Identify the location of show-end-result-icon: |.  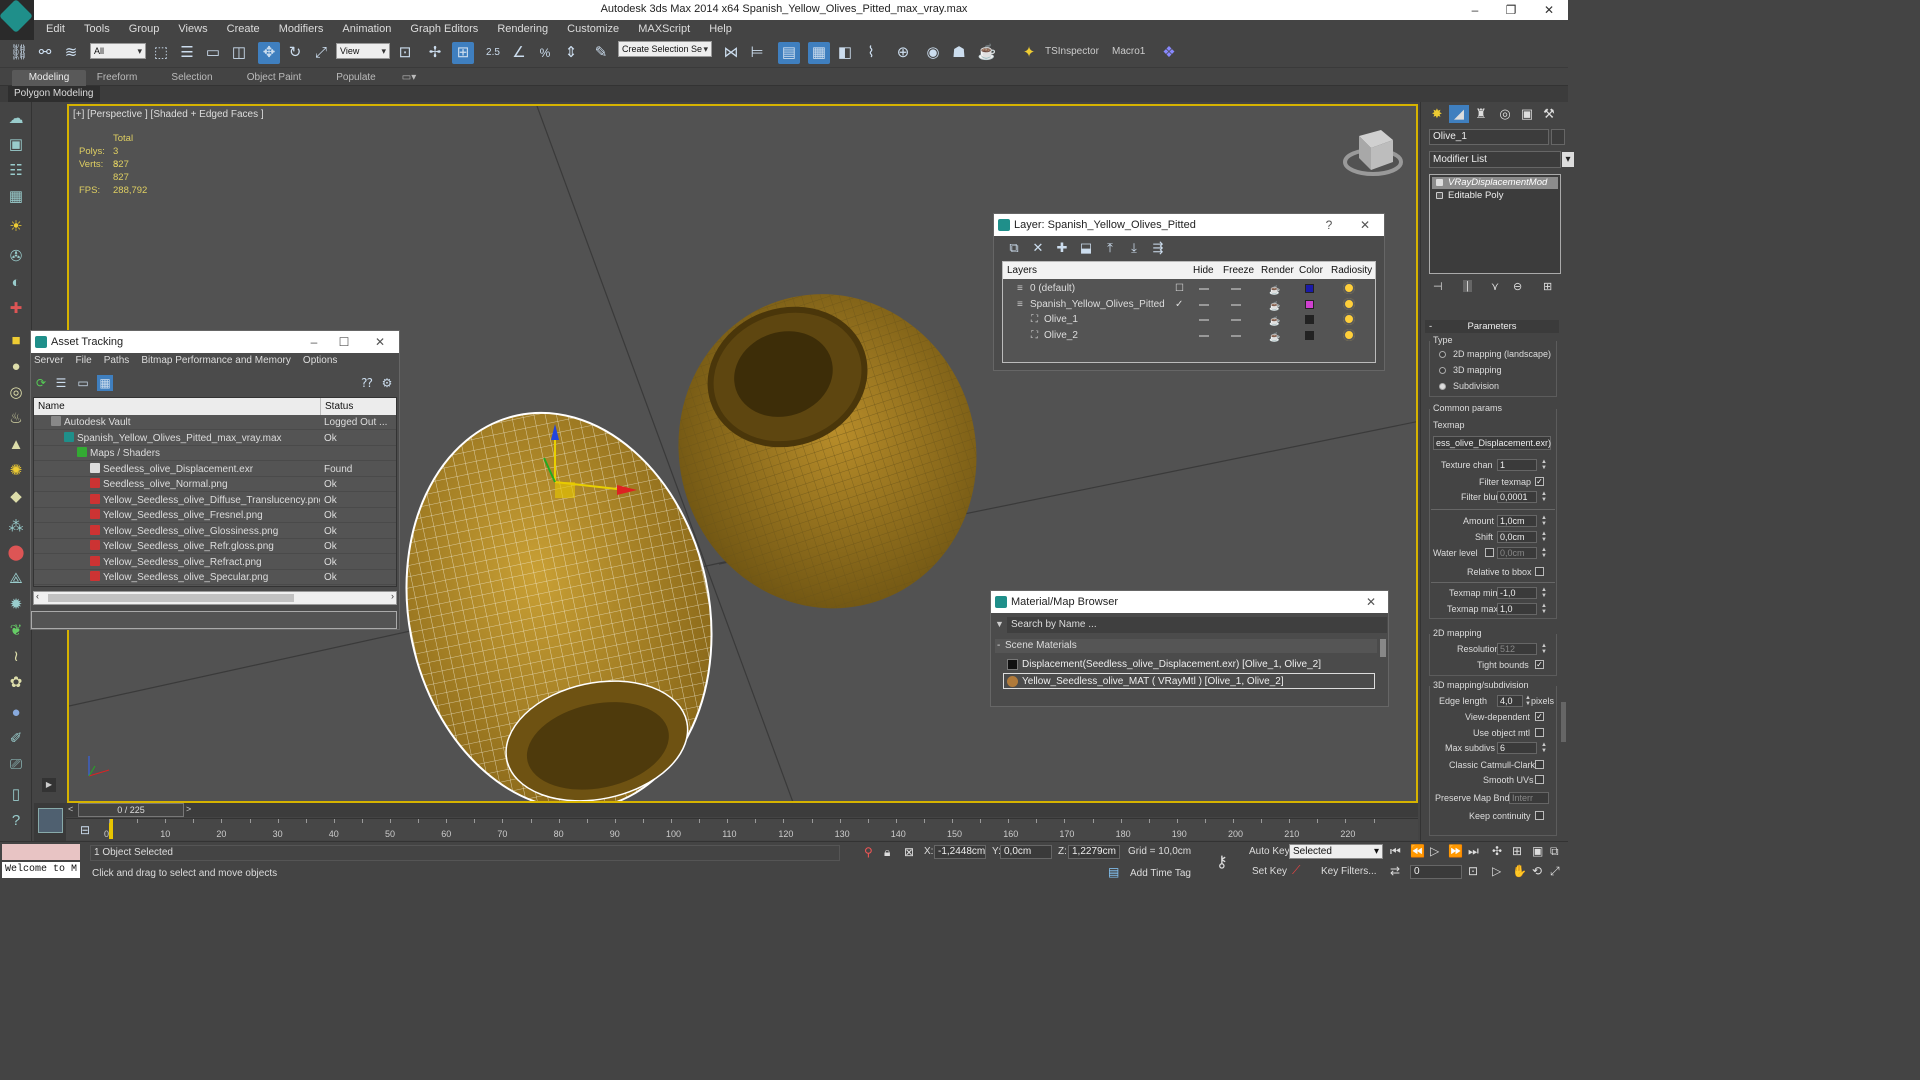
(1467, 286).